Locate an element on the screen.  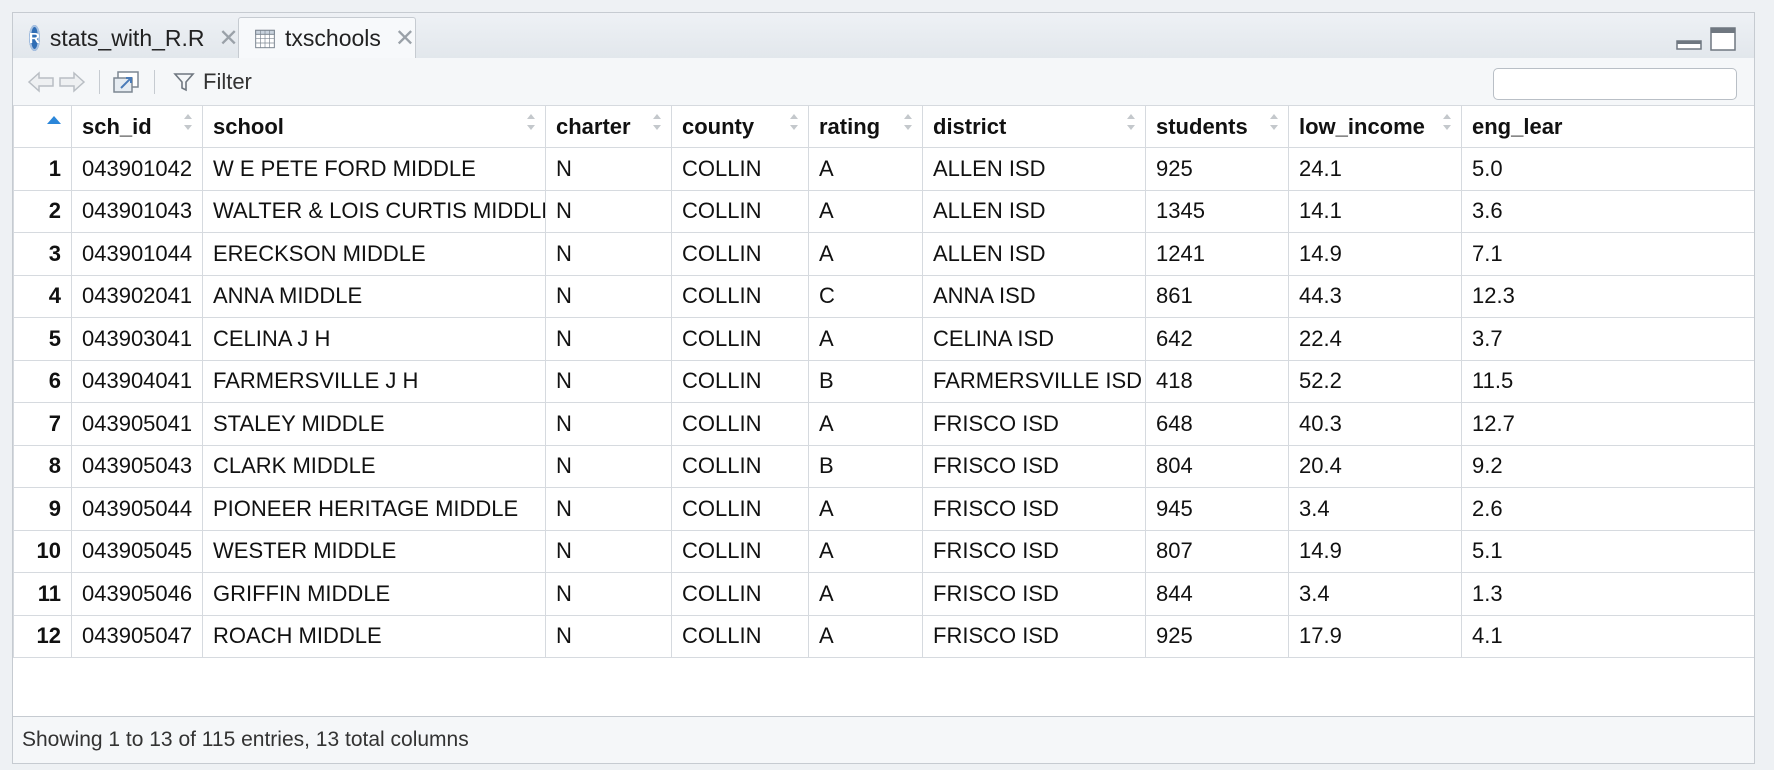
table-cell: 2.6 is located at coordinates (1607, 509).